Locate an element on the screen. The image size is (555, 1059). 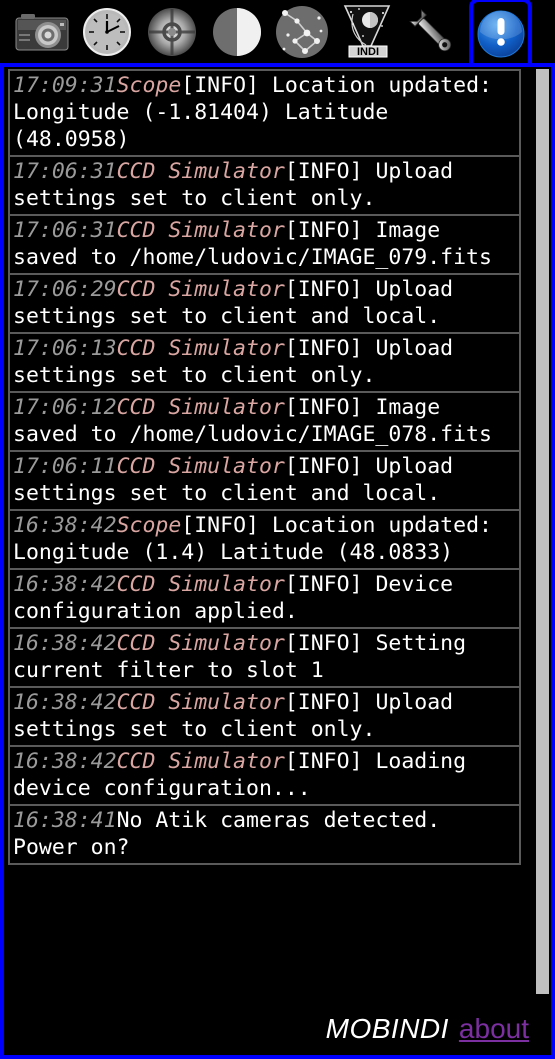
log-scrollbar-thumb is located at coordinates (542, 531).